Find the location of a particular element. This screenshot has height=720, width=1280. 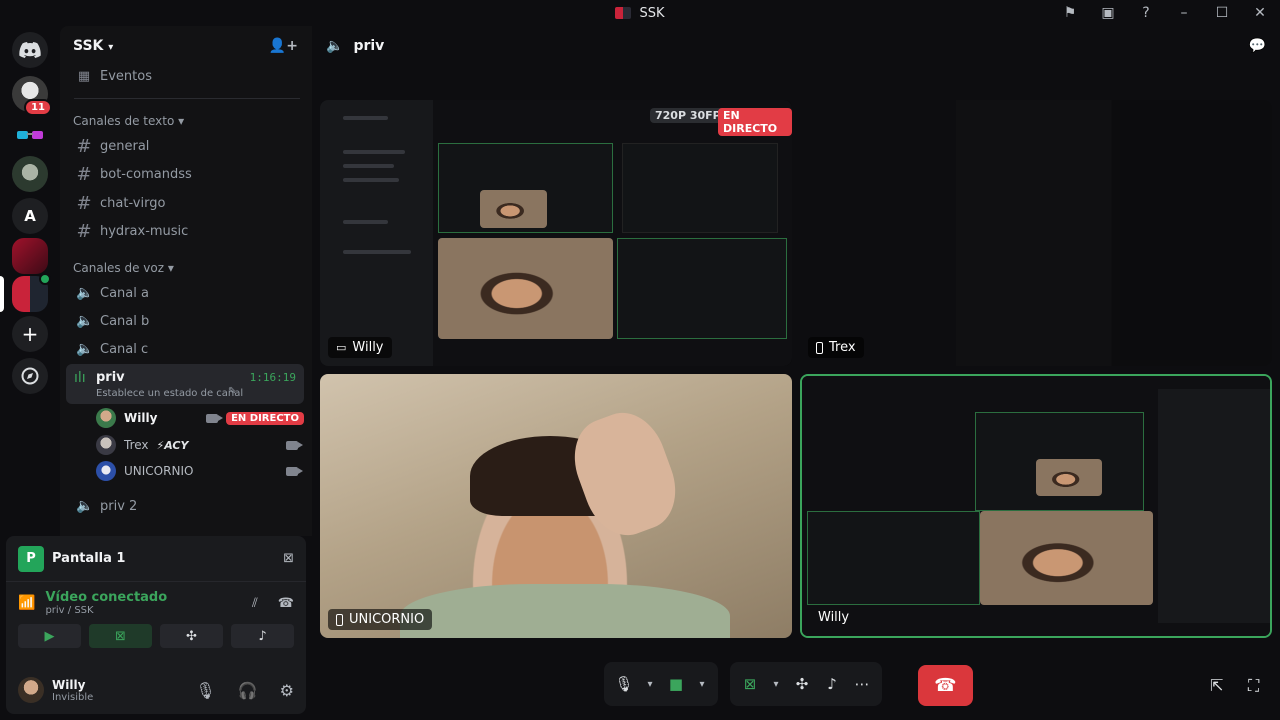

camera-options-chevron-icon: ▾ is located at coordinates (702, 684).